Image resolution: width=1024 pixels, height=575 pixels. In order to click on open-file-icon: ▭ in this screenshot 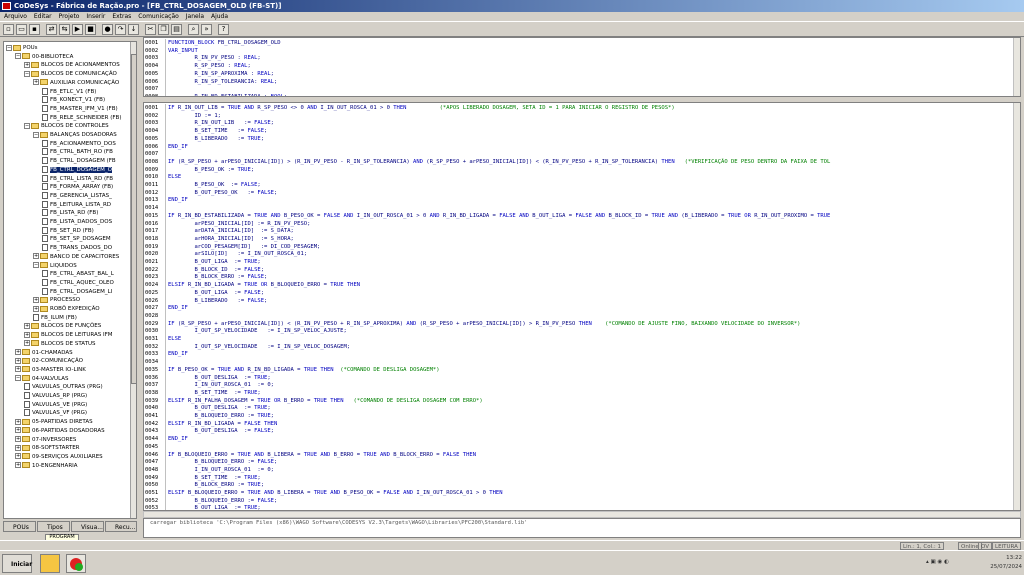, I will do `click(21, 29)`.